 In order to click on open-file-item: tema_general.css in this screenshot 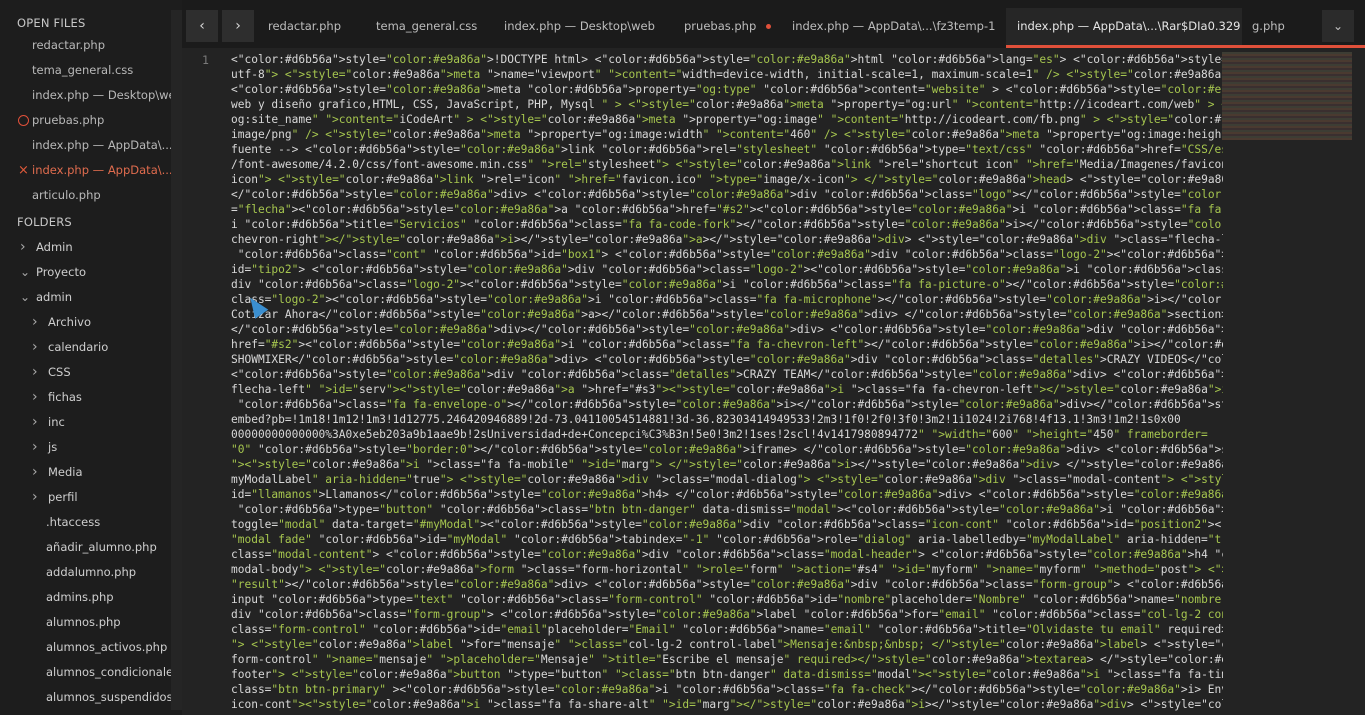, I will do `click(86, 70)`.